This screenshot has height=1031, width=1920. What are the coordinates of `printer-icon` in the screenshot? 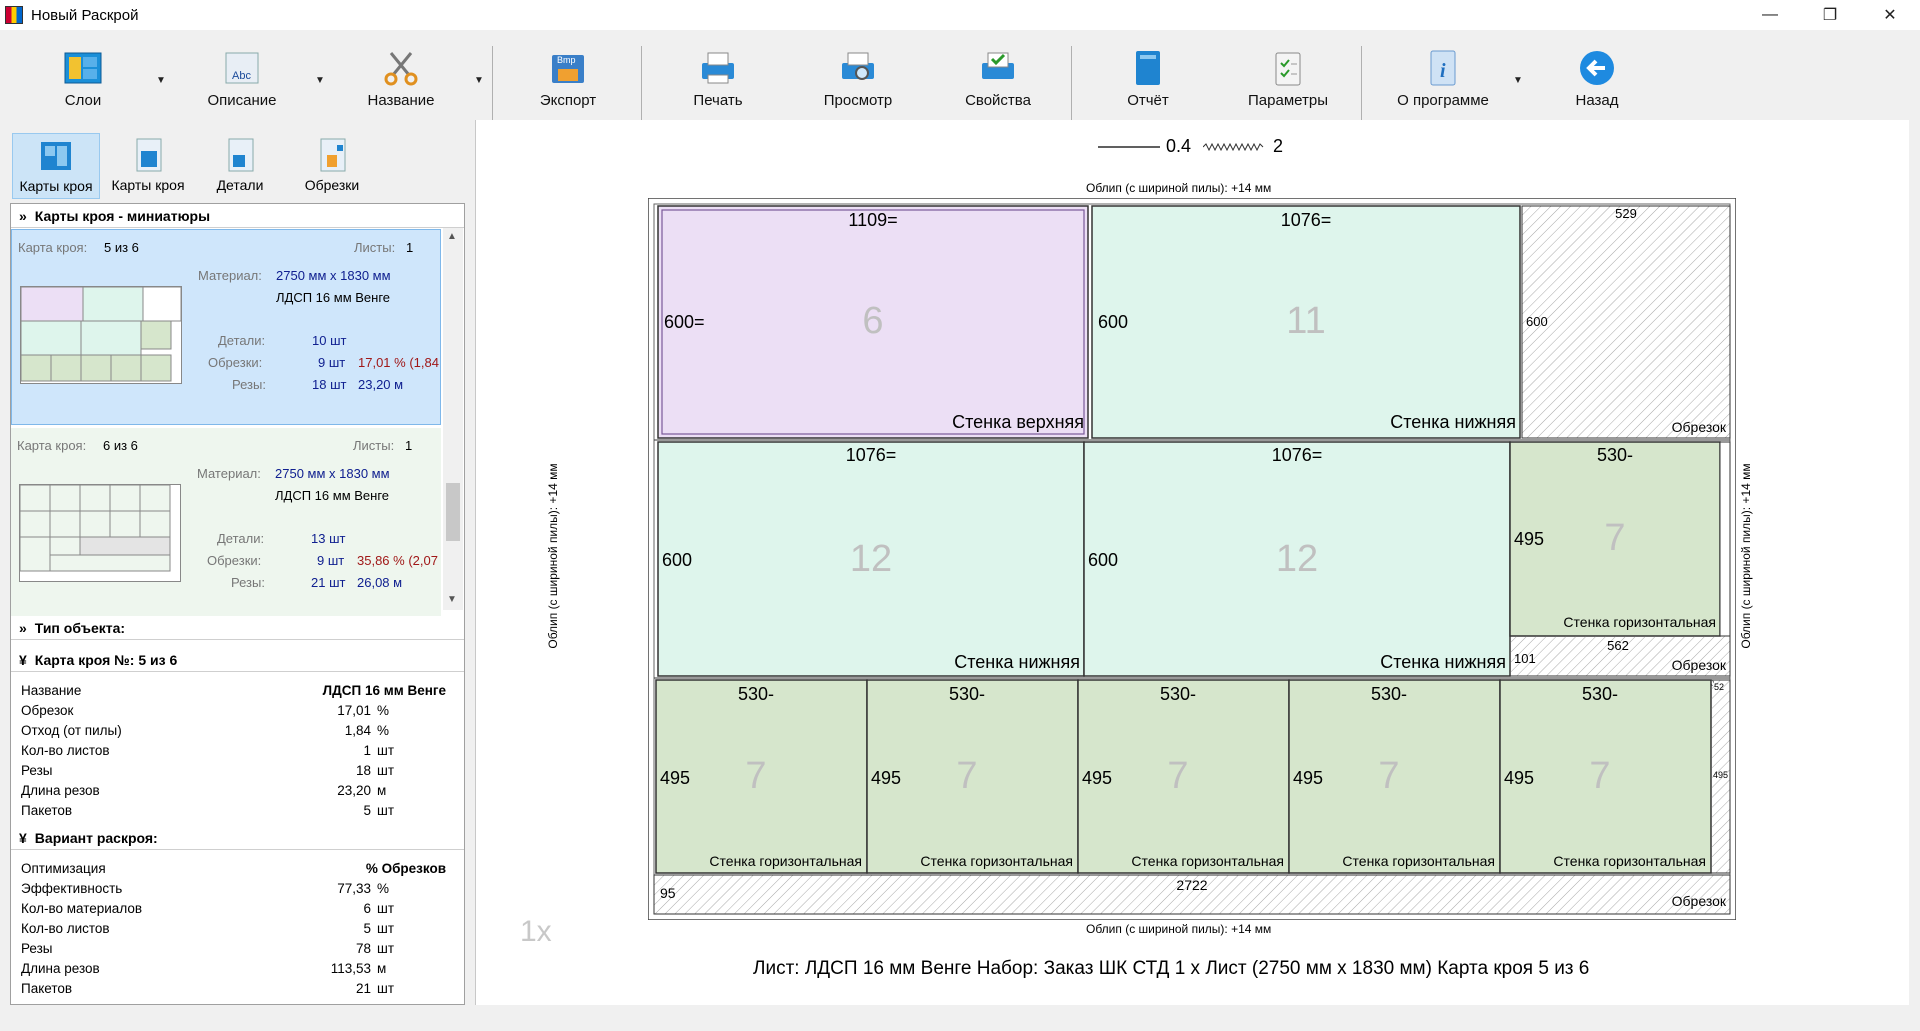 It's located at (718, 68).